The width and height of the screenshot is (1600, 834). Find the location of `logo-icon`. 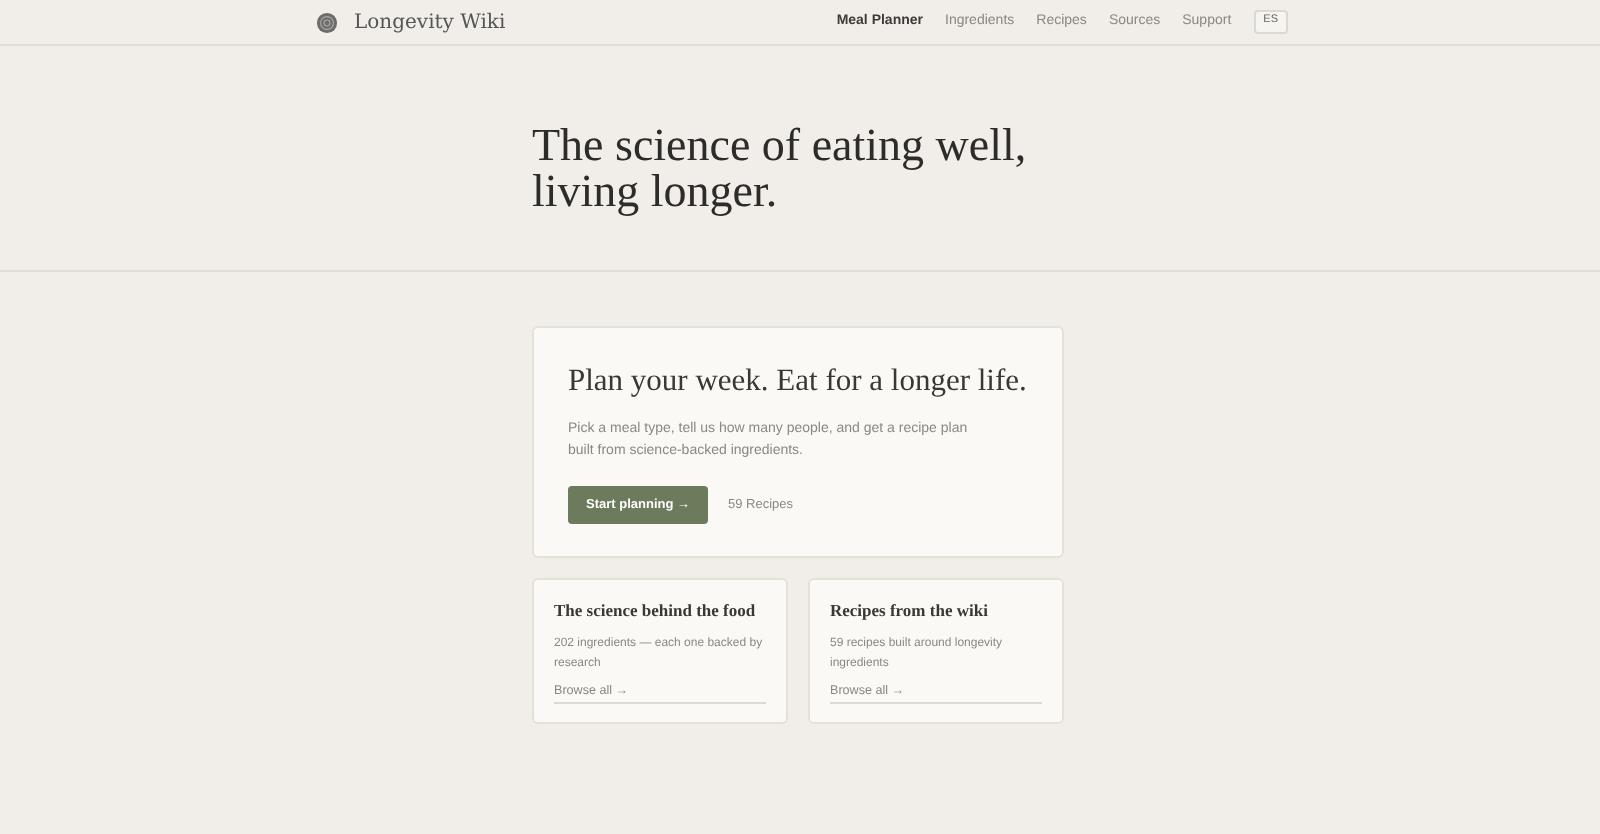

logo-icon is located at coordinates (327, 22).